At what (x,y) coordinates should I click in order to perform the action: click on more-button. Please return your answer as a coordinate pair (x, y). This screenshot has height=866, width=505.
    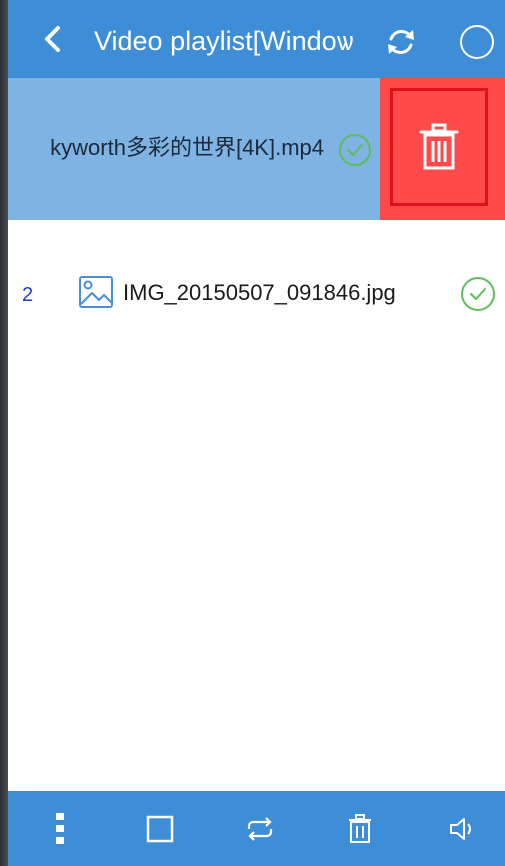
    Looking at the image, I should click on (60, 828).